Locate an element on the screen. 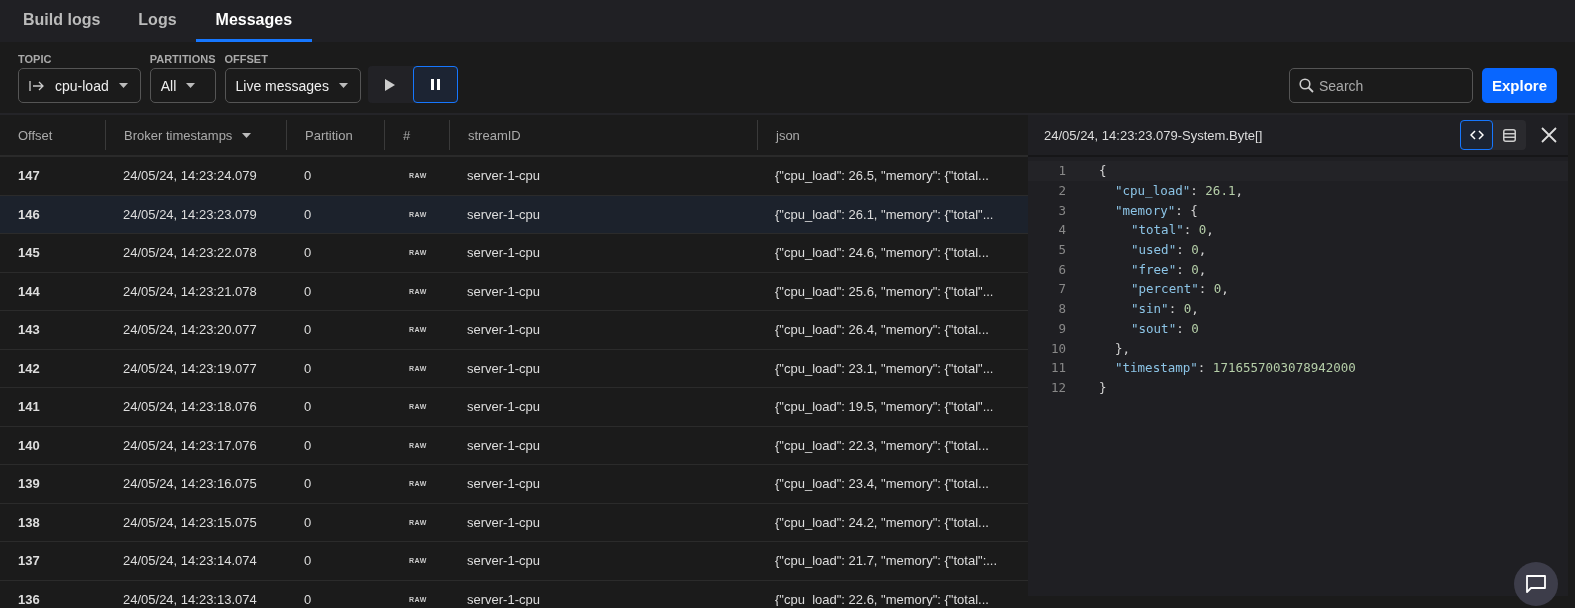 The height and width of the screenshot is (608, 1575). line-number: 6 is located at coordinates (1061, 269).